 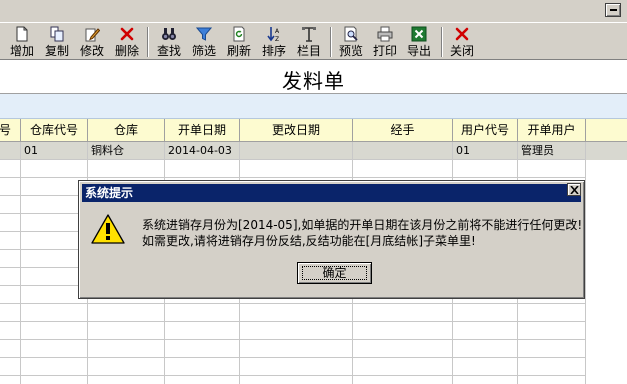 I want to click on new-doc-icon, so click(x=22, y=34).